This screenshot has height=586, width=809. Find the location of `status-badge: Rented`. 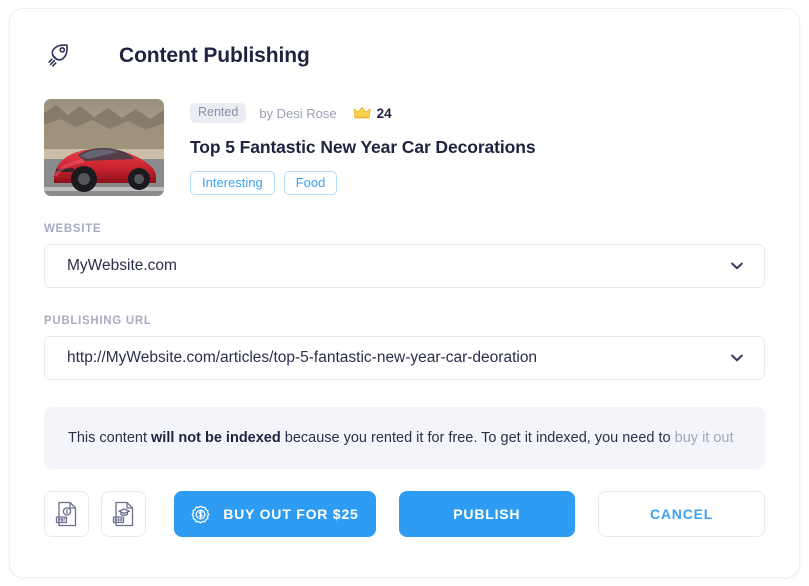

status-badge: Rented is located at coordinates (218, 113).